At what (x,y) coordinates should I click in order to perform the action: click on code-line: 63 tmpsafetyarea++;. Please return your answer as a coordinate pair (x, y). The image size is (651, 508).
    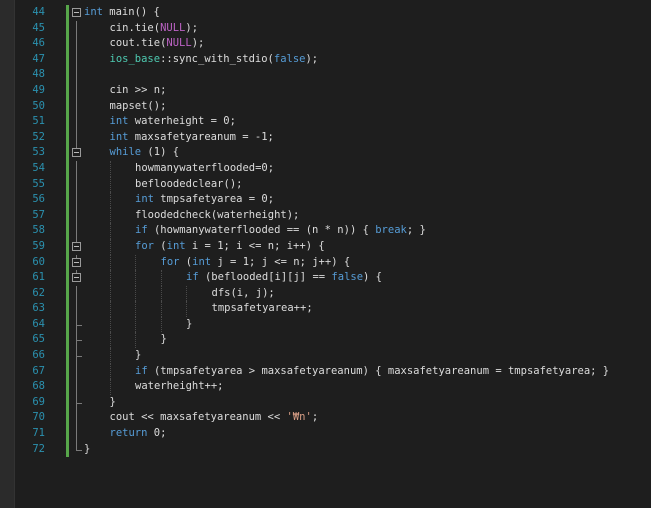
    Looking at the image, I should click on (325, 309).